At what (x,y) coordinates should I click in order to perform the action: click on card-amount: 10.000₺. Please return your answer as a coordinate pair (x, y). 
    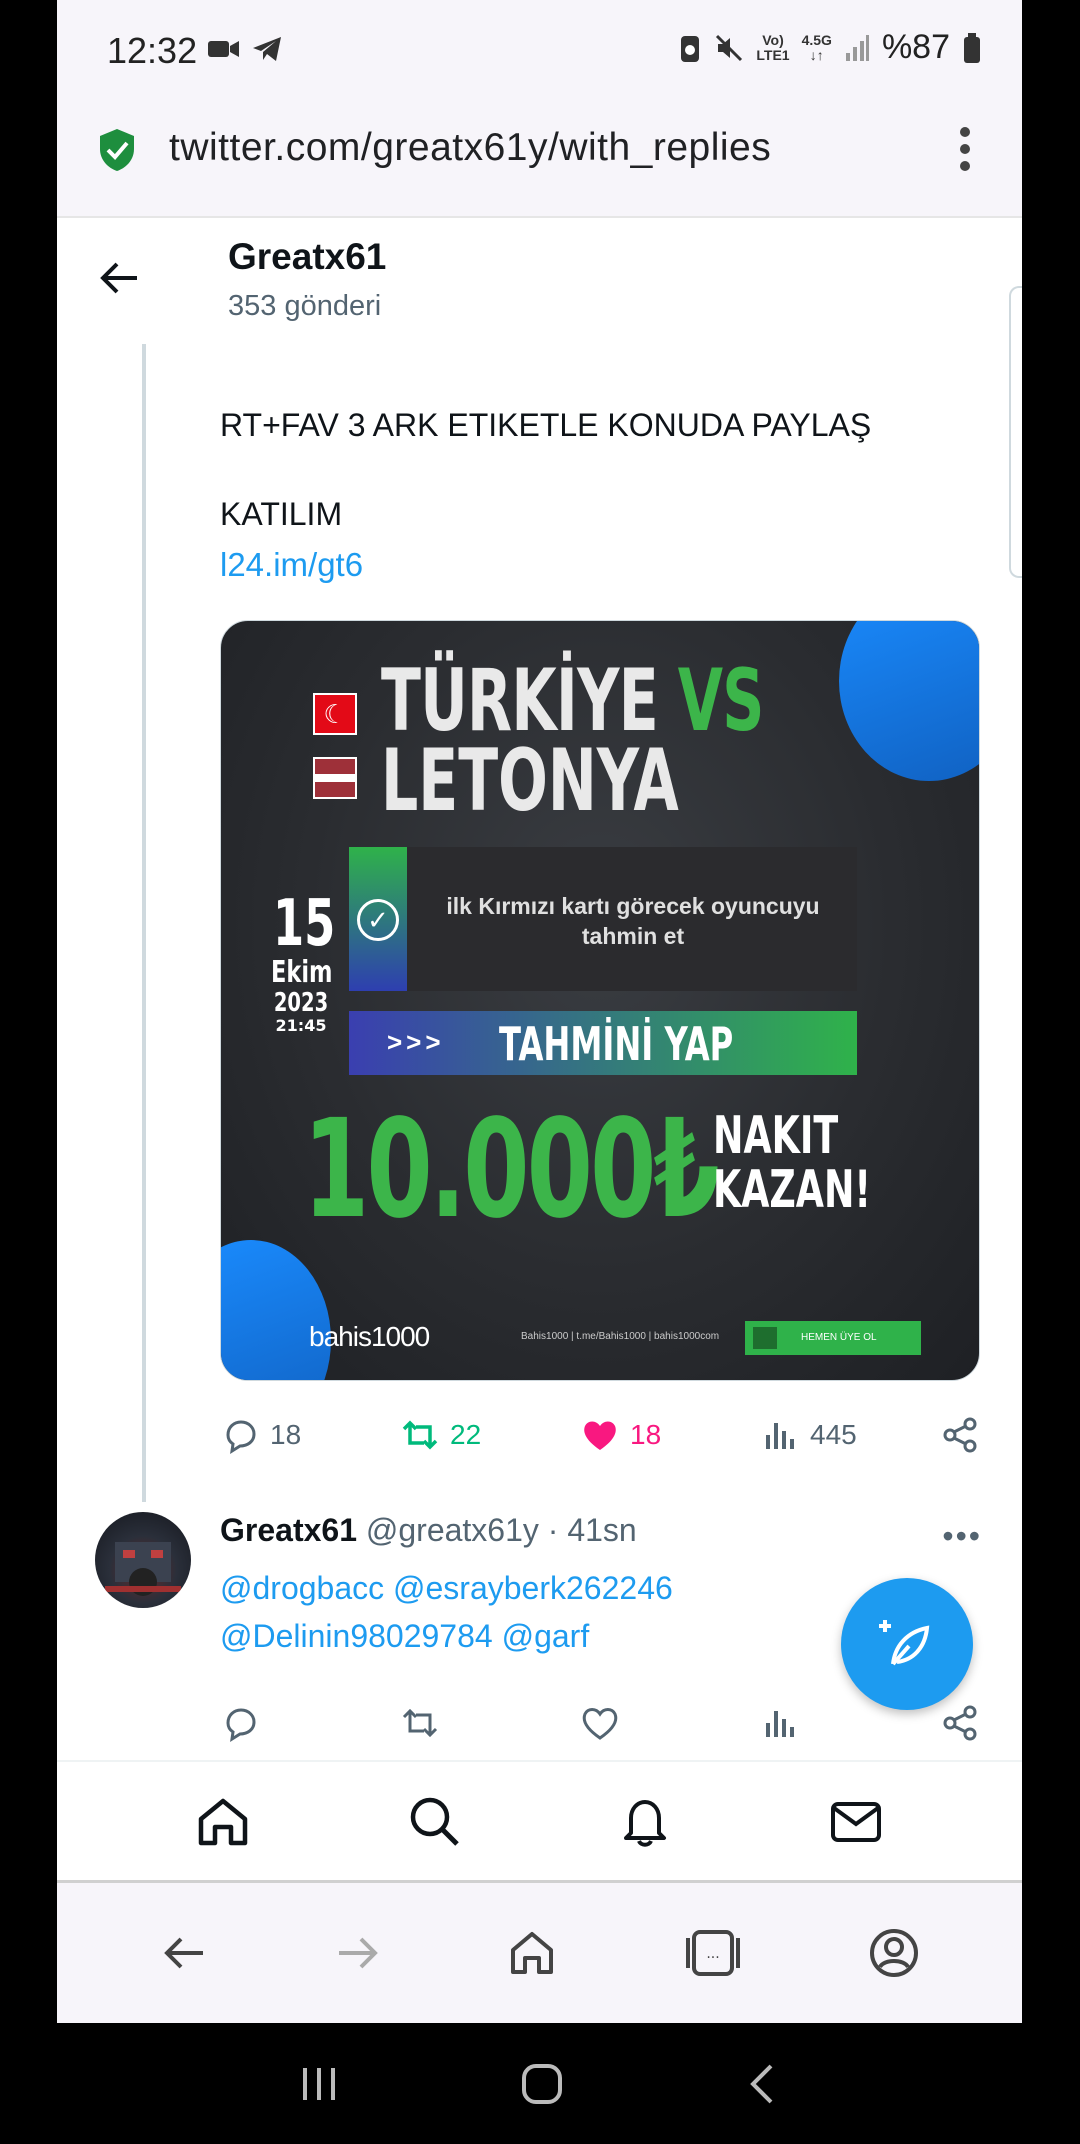
    Looking at the image, I should click on (511, 1170).